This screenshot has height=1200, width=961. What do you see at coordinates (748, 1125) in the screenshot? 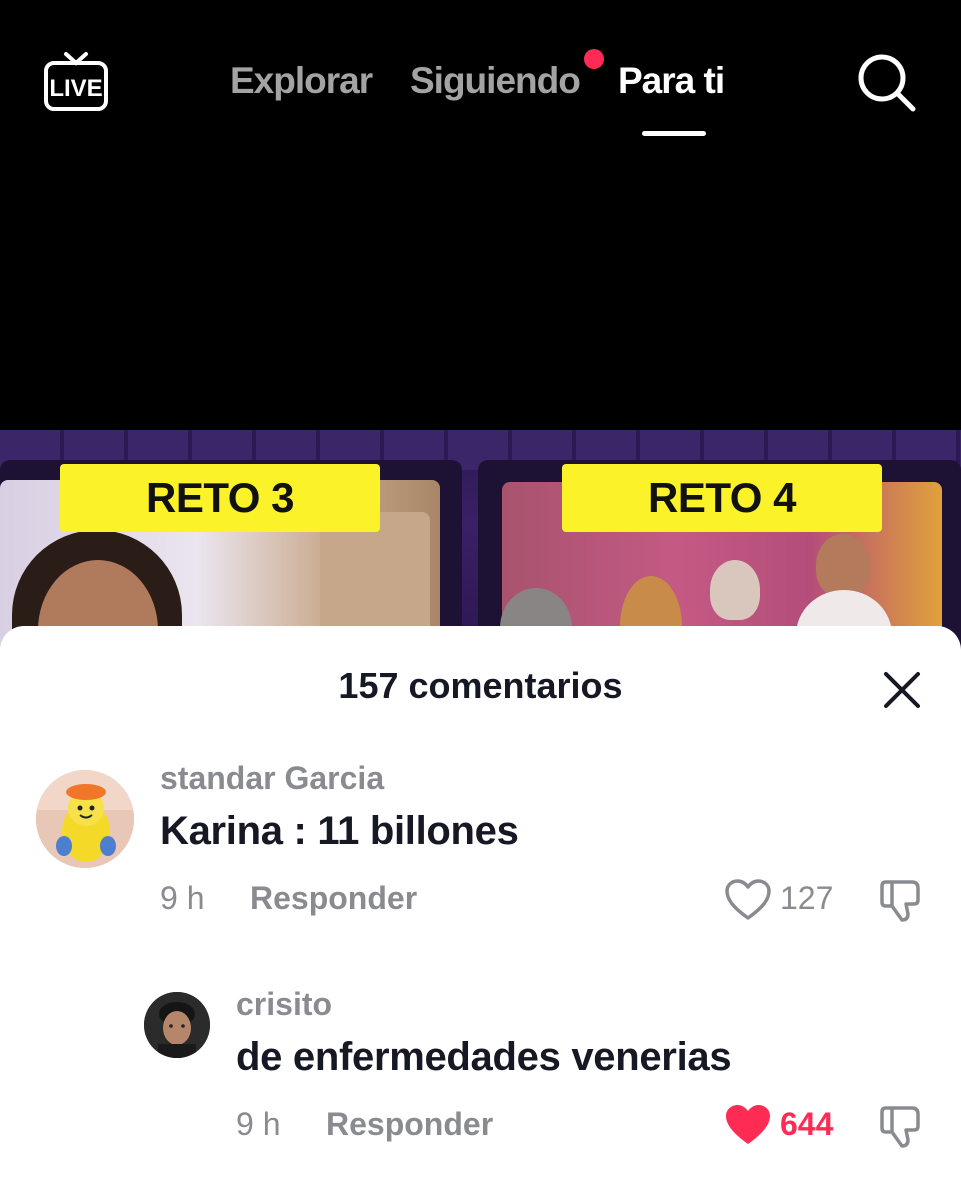
I see `heart-filled-icon` at bounding box center [748, 1125].